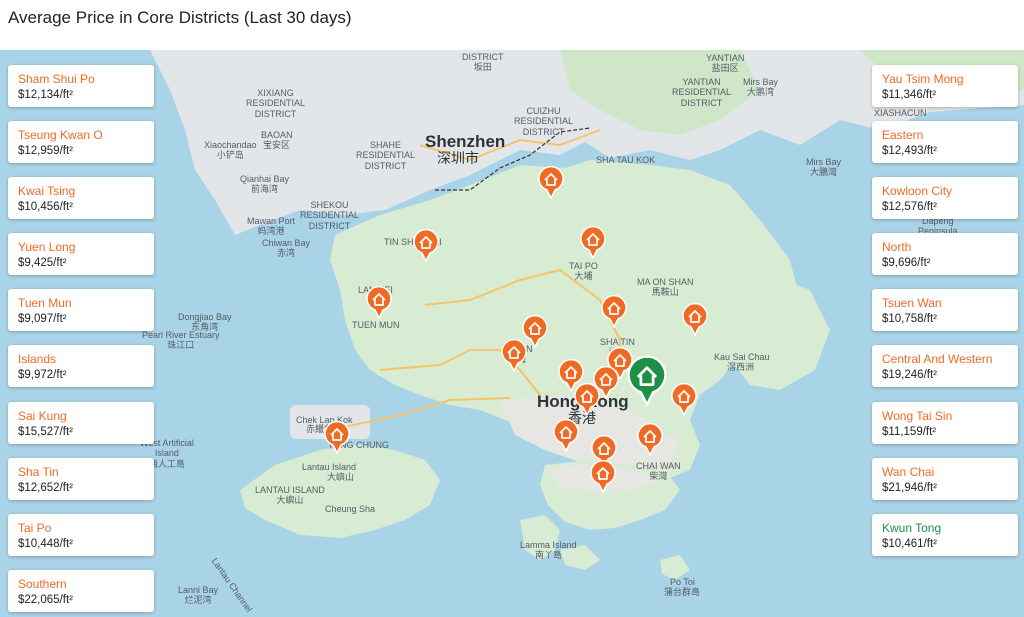 This screenshot has height=617, width=1024. I want to click on district-name: Yau Tsim Mong, so click(923, 79).